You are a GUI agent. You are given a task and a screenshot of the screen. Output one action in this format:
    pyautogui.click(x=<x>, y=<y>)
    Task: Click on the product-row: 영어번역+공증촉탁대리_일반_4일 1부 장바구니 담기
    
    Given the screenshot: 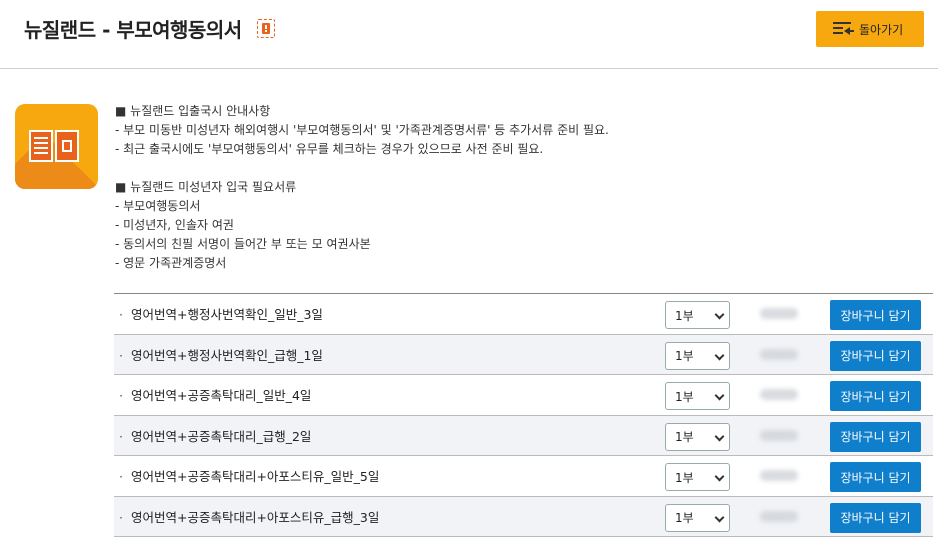 What is the action you would take?
    pyautogui.click(x=523, y=395)
    